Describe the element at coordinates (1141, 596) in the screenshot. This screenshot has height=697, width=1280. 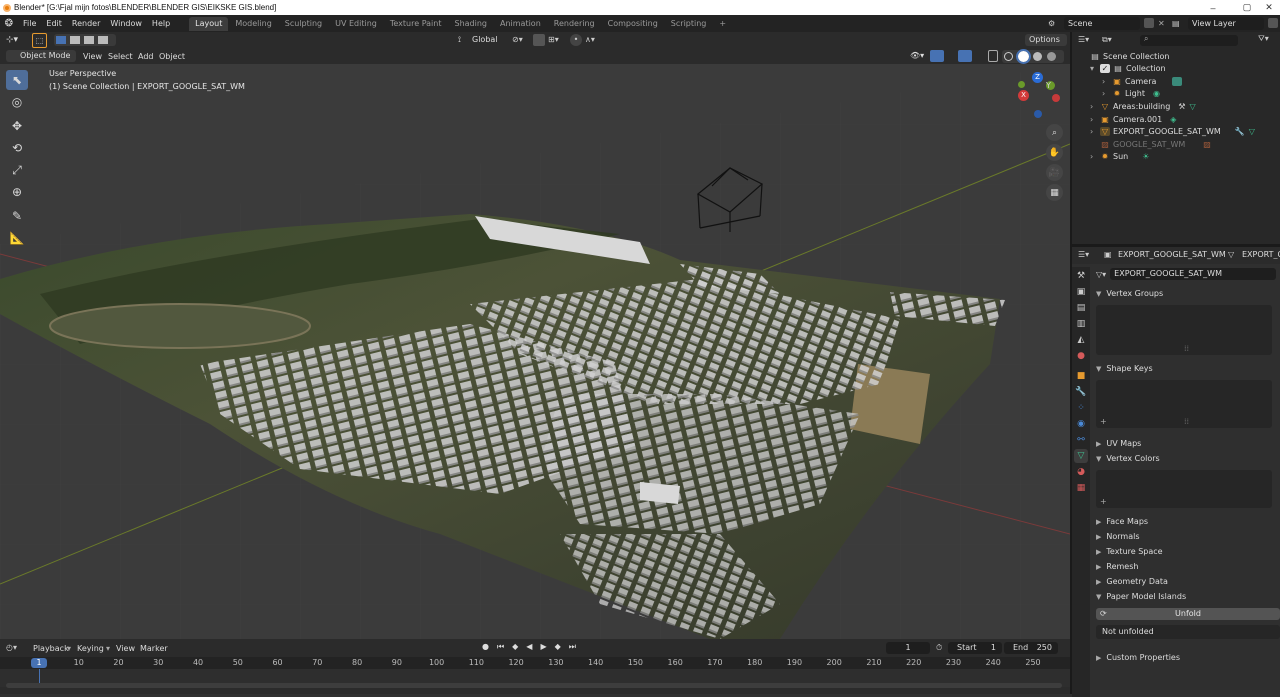
I see `section-paper-model-islands: ▼ Paper Model Islands` at that location.